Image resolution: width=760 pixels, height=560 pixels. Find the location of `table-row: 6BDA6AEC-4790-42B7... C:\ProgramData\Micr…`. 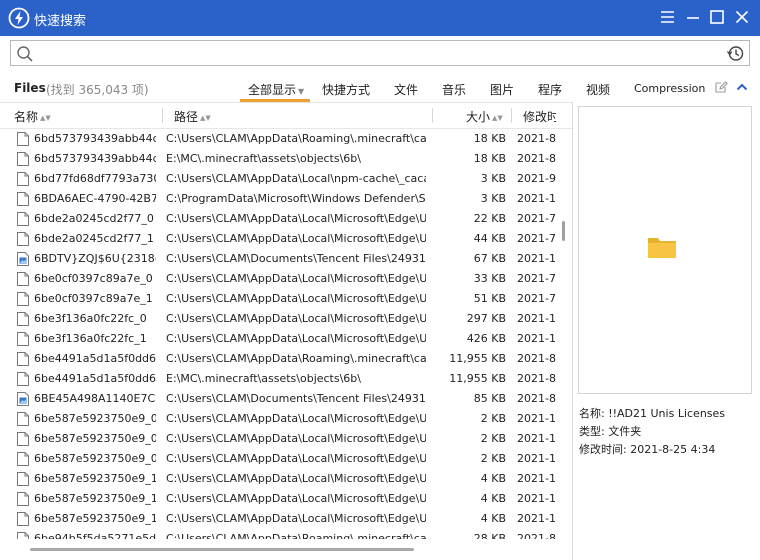

table-row: 6BDA6AEC-4790-42B7... C:\ProgramData\Micr… is located at coordinates (278, 199).